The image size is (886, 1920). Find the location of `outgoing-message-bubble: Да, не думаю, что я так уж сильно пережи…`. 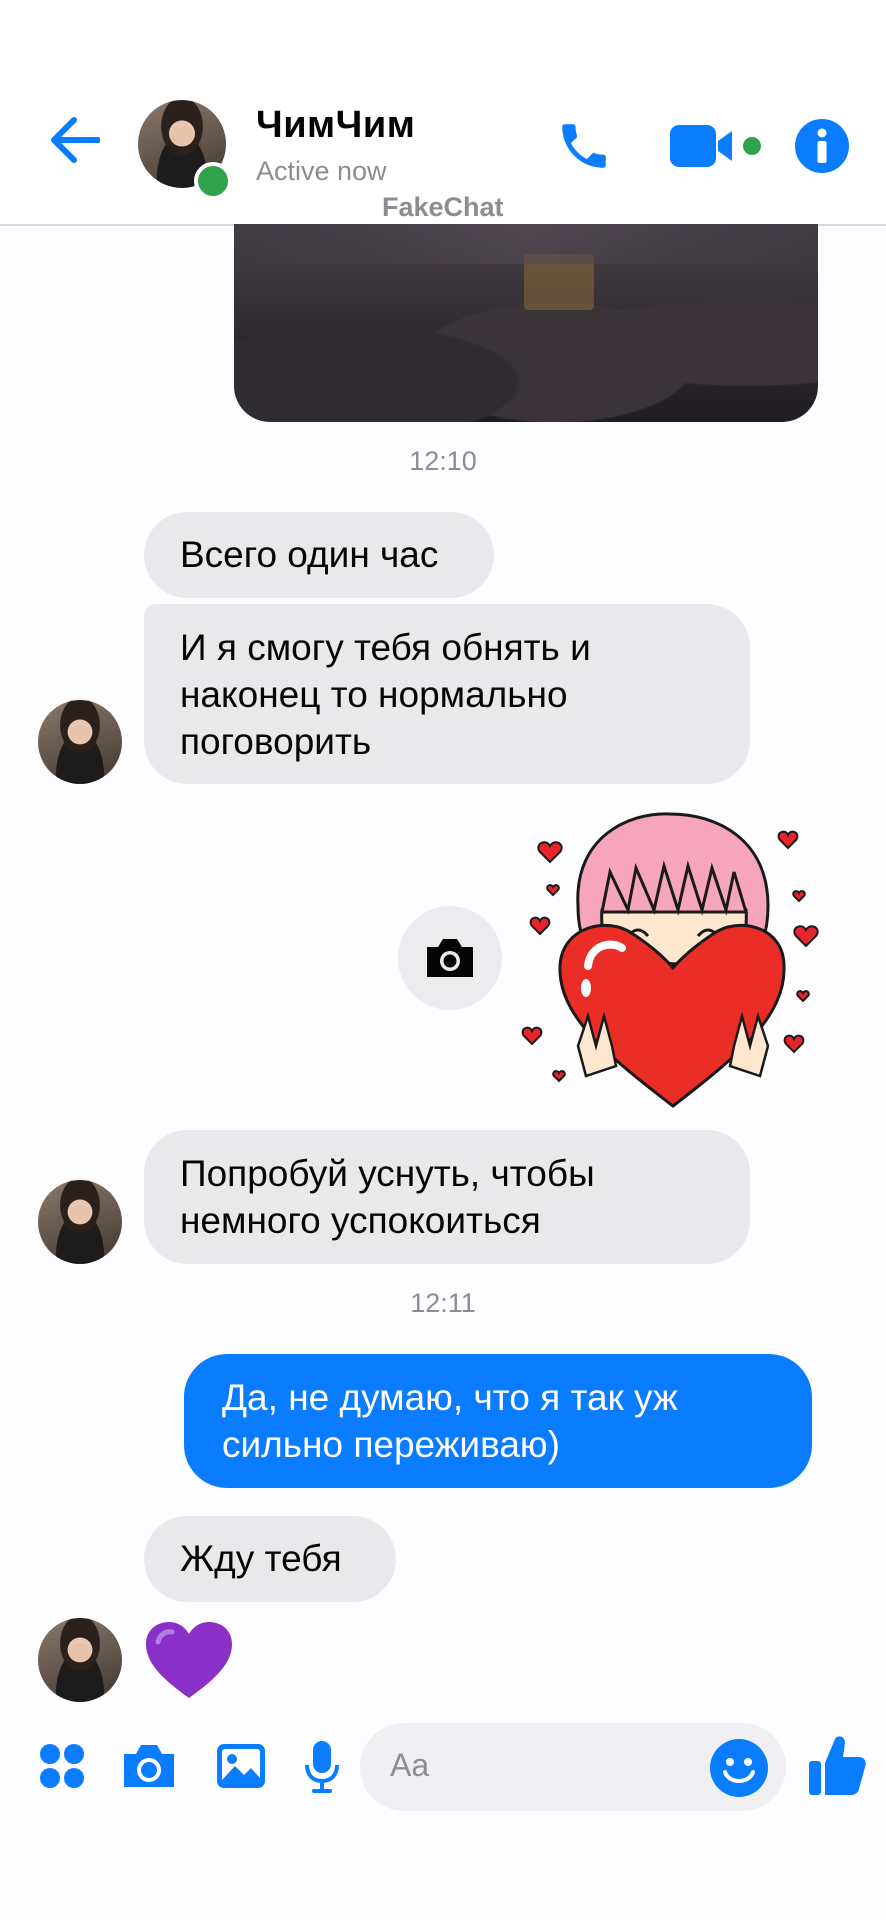

outgoing-message-bubble: Да, не думаю, что я так уж сильно пережи… is located at coordinates (498, 1421).